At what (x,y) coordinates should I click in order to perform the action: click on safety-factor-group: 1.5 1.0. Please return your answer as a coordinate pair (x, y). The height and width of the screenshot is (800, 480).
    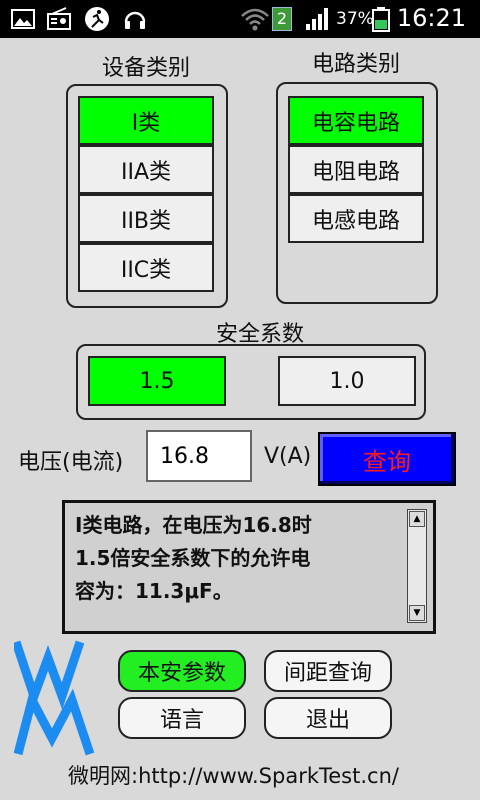
    Looking at the image, I should click on (251, 382).